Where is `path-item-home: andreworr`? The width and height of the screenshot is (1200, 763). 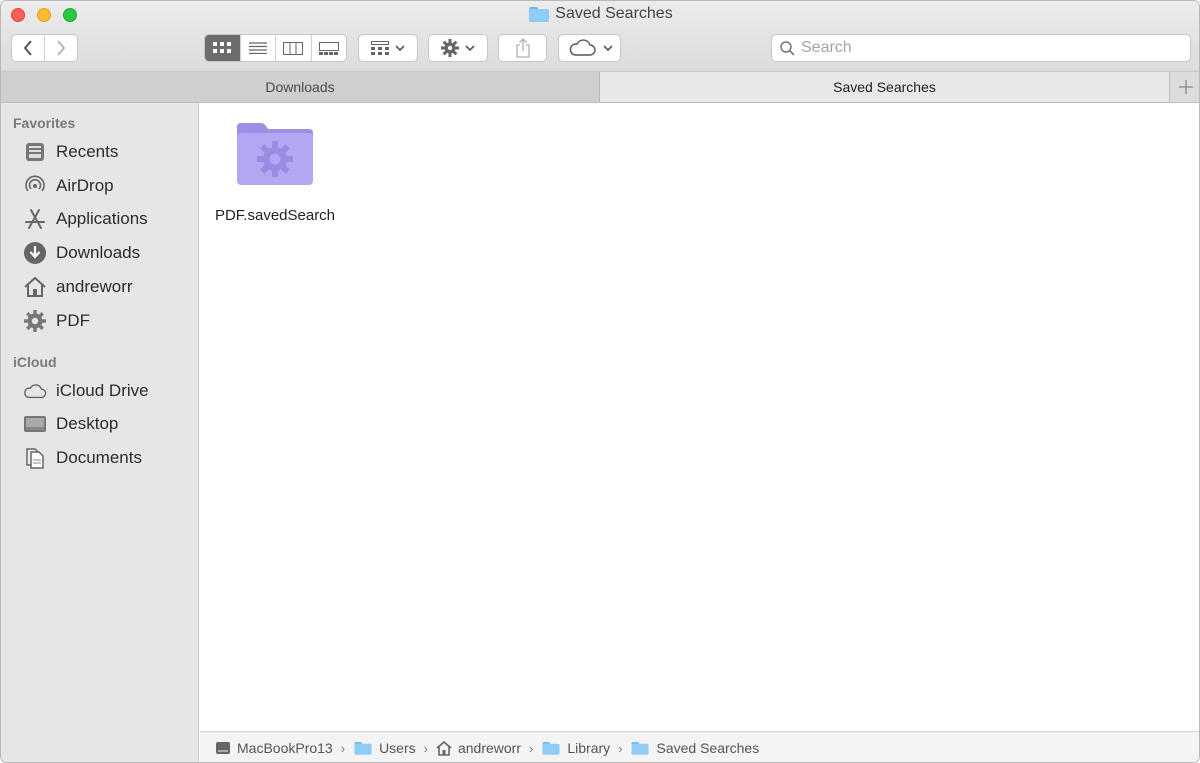
path-item-home: andreworr is located at coordinates (478, 748).